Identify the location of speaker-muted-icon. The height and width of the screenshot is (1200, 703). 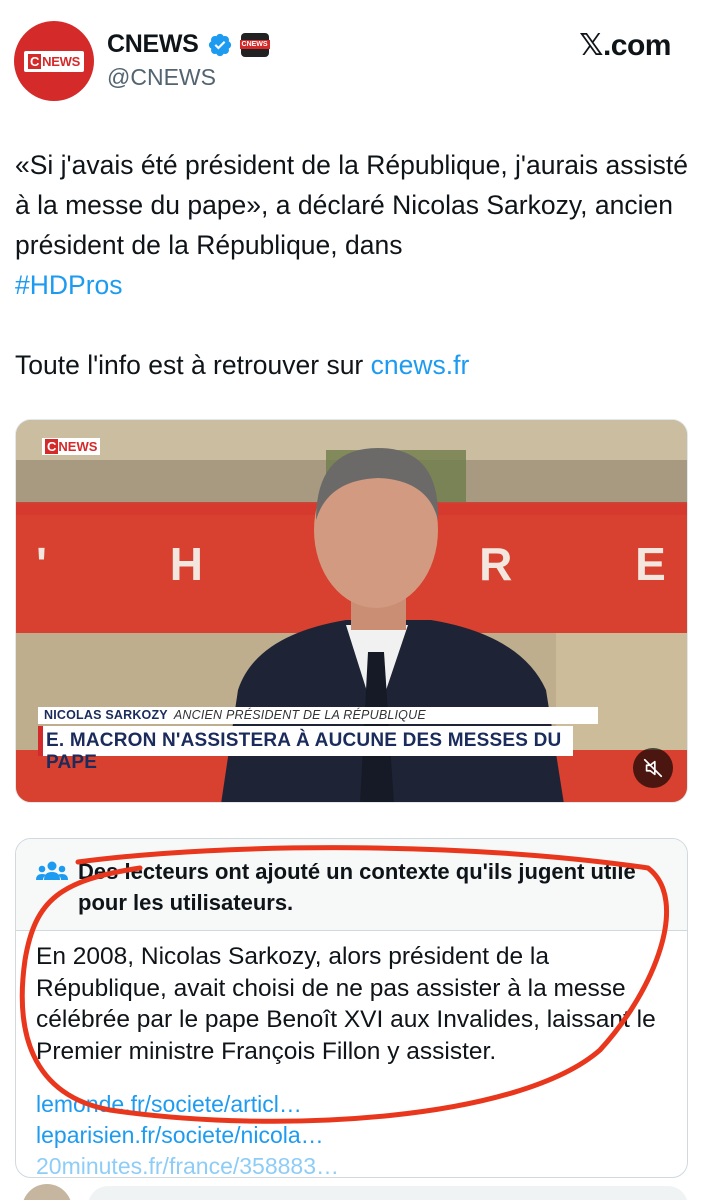
(653, 768).